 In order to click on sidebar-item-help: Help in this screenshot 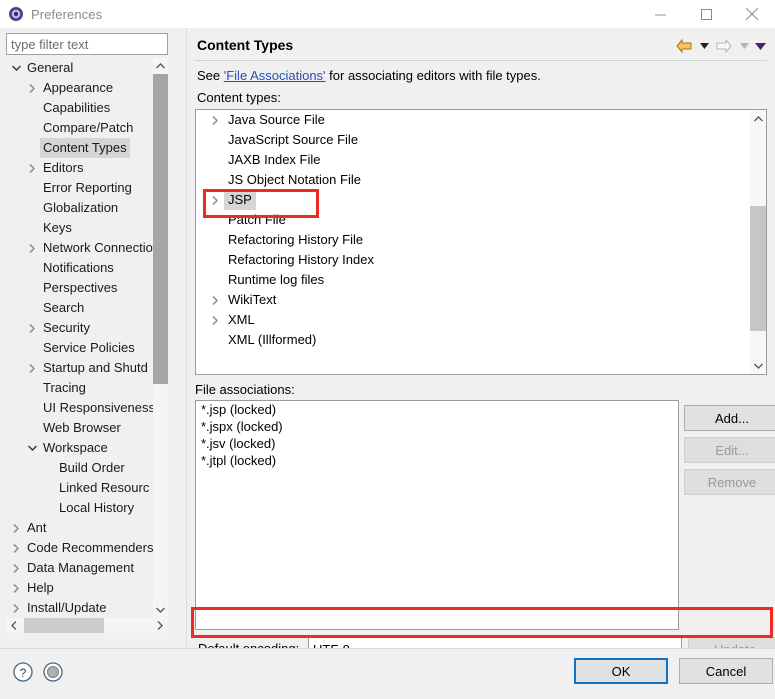, I will do `click(79, 588)`.